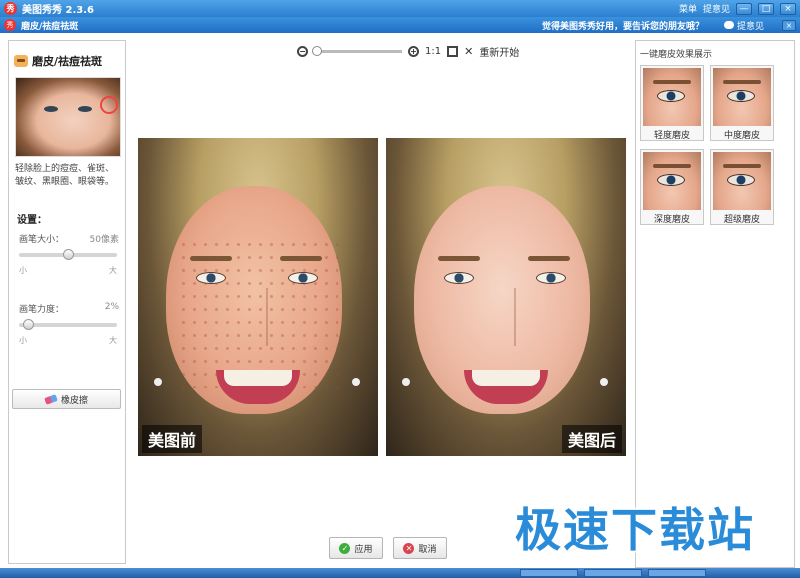 This screenshot has width=800, height=578. I want to click on earring-right, so click(356, 382).